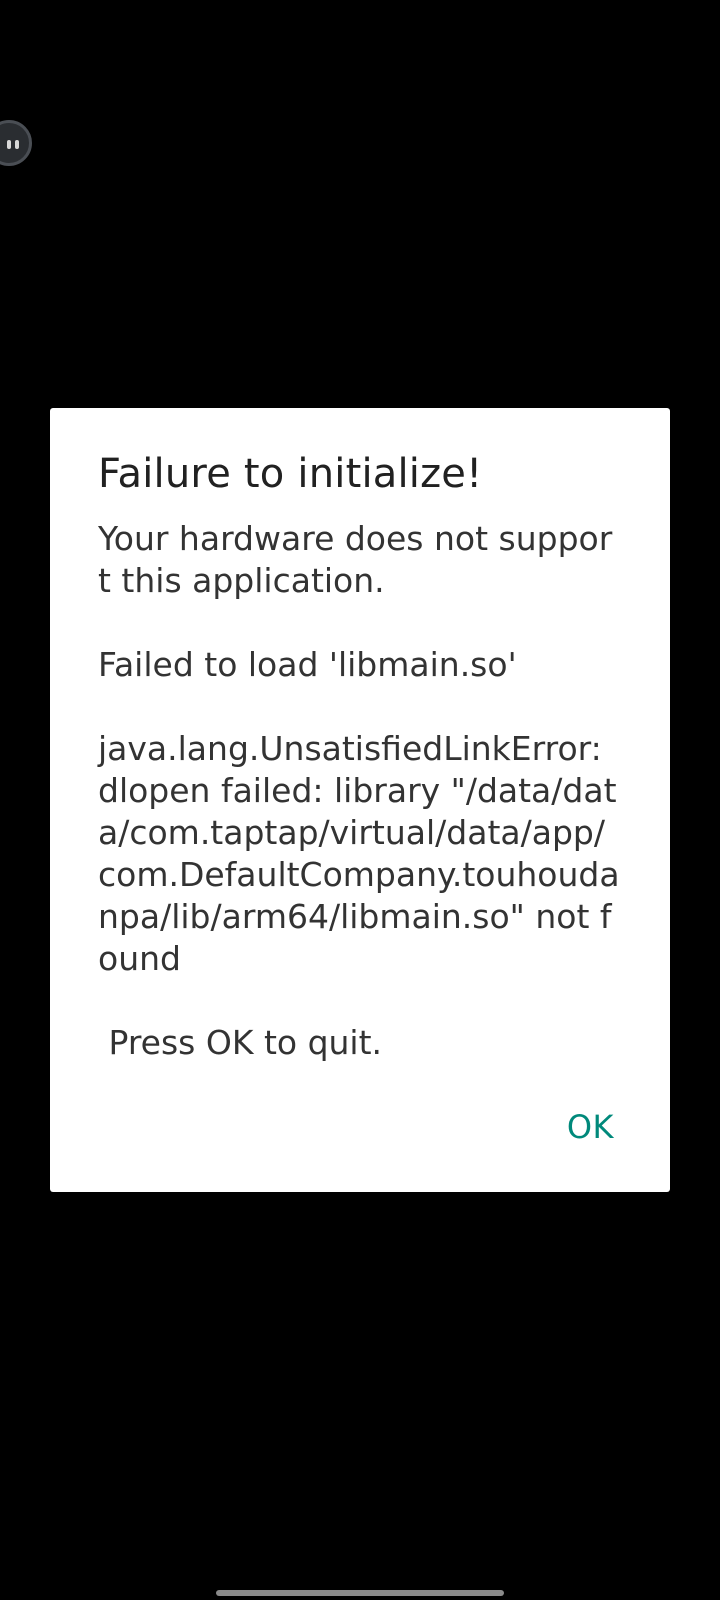 The width and height of the screenshot is (720, 1600). I want to click on chat-bubble-icon, so click(16, 143).